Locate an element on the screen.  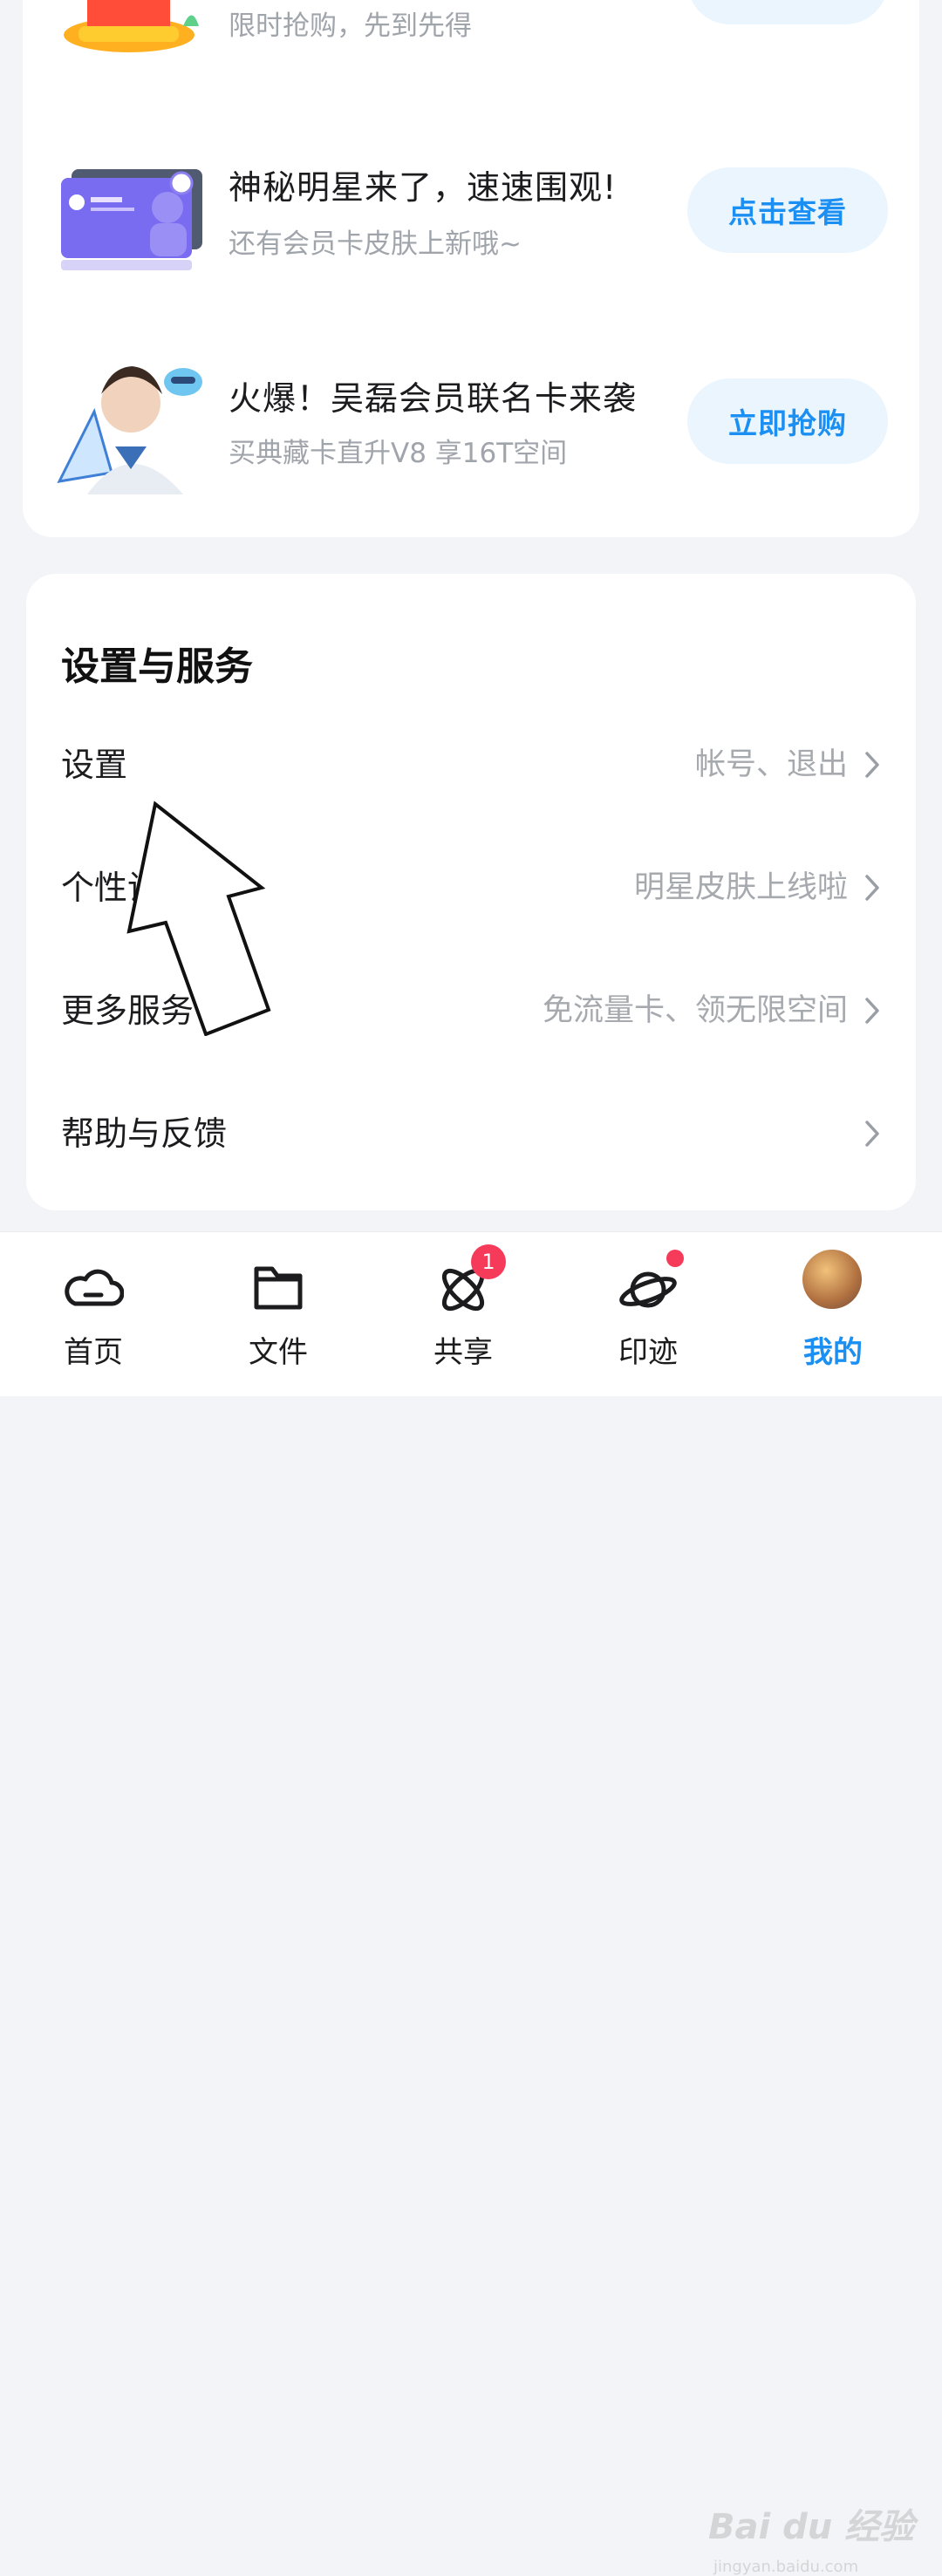
co-brand-card-buy-button: 立即抢购 is located at coordinates (787, 421).